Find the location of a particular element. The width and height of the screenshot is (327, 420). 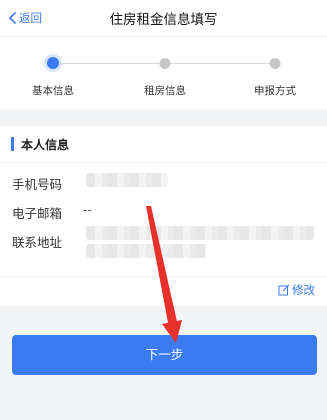

nav-bar: 返回 住房租金信息填写 is located at coordinates (163, 18).